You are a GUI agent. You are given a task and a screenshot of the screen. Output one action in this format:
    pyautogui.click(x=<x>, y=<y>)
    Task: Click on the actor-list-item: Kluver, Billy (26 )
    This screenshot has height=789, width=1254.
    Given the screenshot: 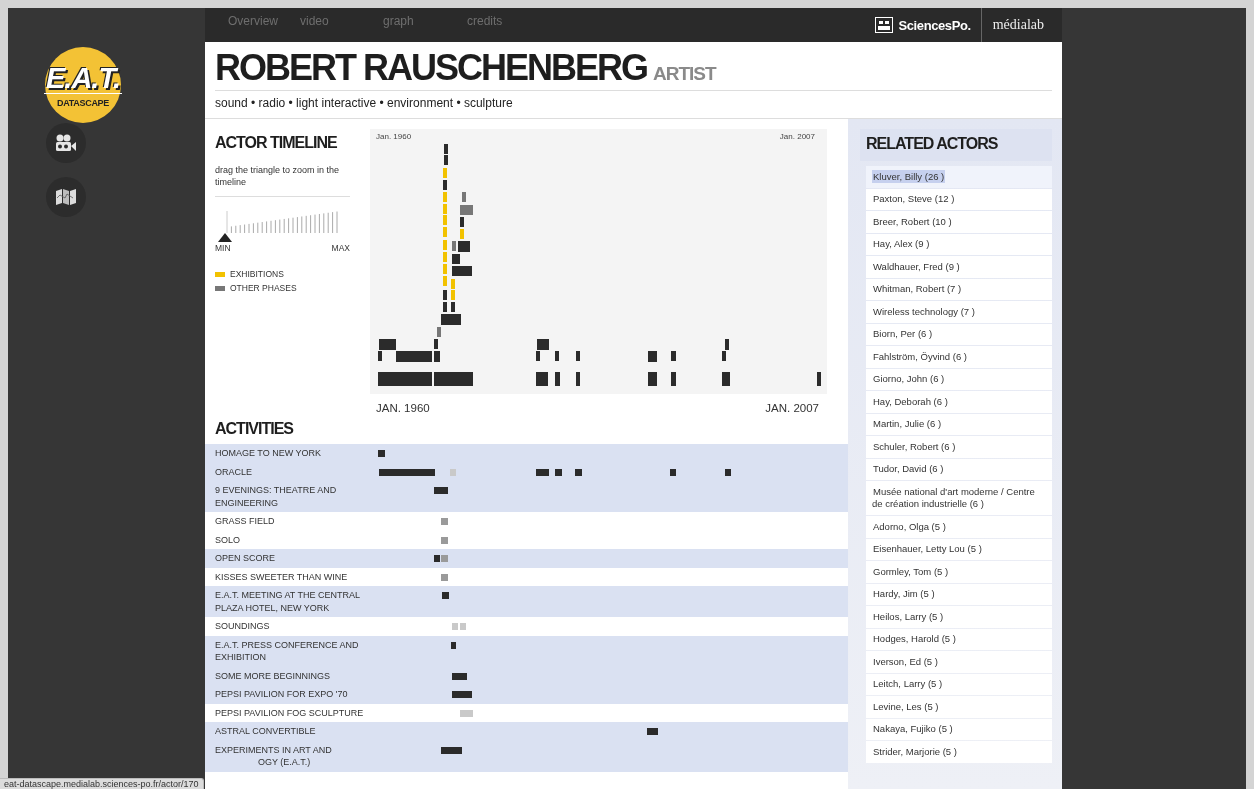 What is the action you would take?
    pyautogui.click(x=959, y=177)
    